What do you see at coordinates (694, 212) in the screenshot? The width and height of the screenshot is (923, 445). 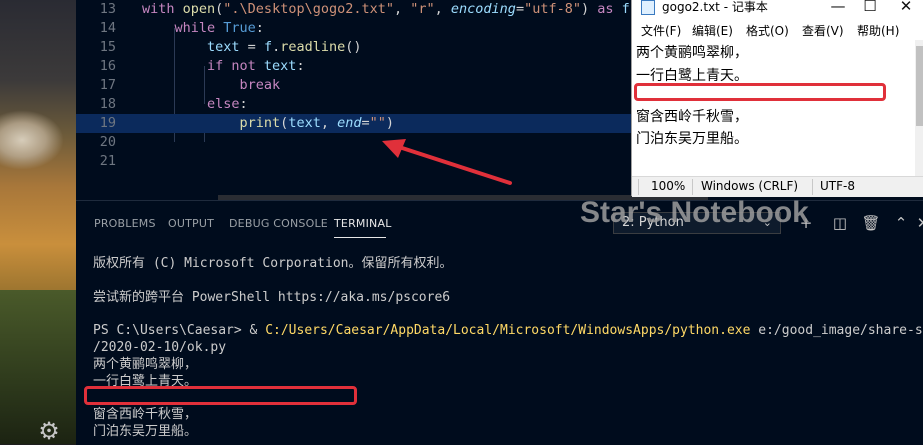 I see `watermark: Star's Notebook` at bounding box center [694, 212].